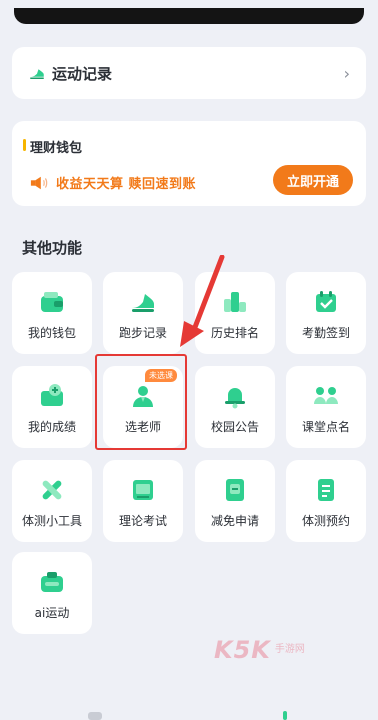  What do you see at coordinates (234, 427) in the screenshot?
I see `grid-item-label: 校园公告` at bounding box center [234, 427].